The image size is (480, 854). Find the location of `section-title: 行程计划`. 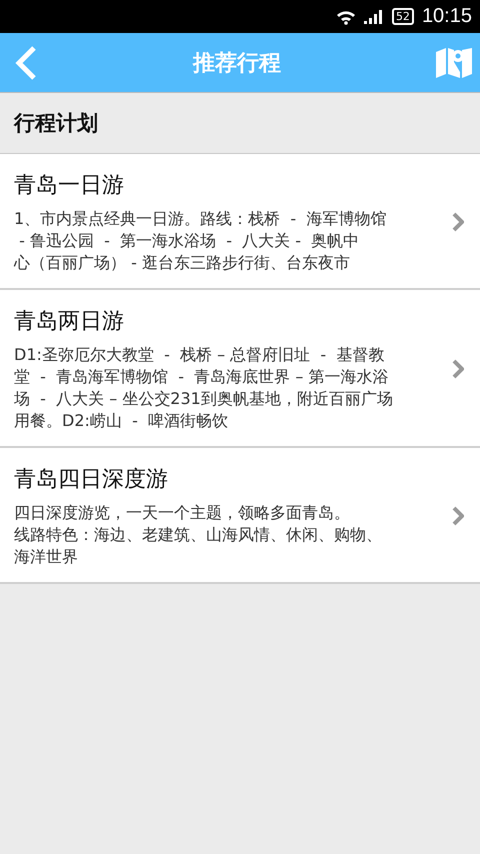

section-title: 行程计划 is located at coordinates (56, 123).